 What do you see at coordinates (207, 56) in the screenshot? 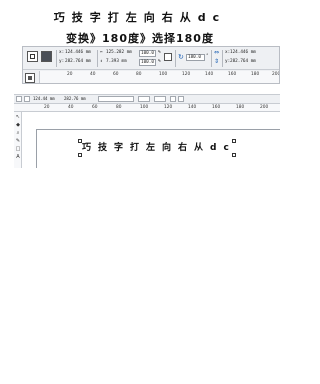
I see `rotation-unit: °` at bounding box center [207, 56].